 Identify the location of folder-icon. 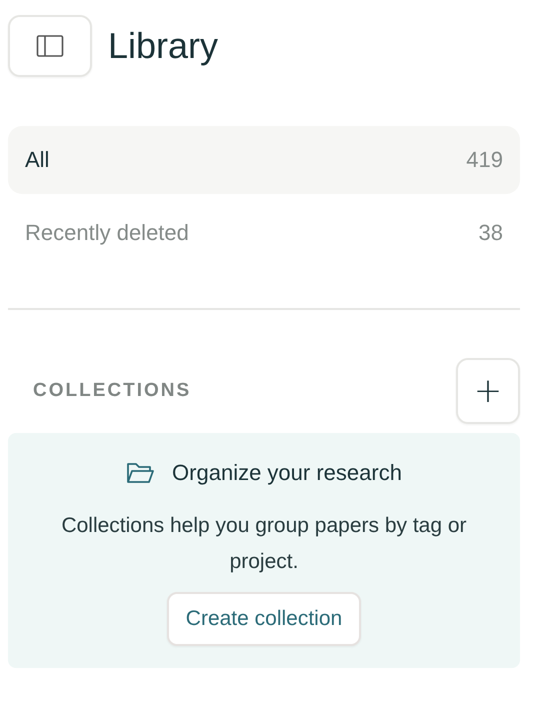
(140, 473).